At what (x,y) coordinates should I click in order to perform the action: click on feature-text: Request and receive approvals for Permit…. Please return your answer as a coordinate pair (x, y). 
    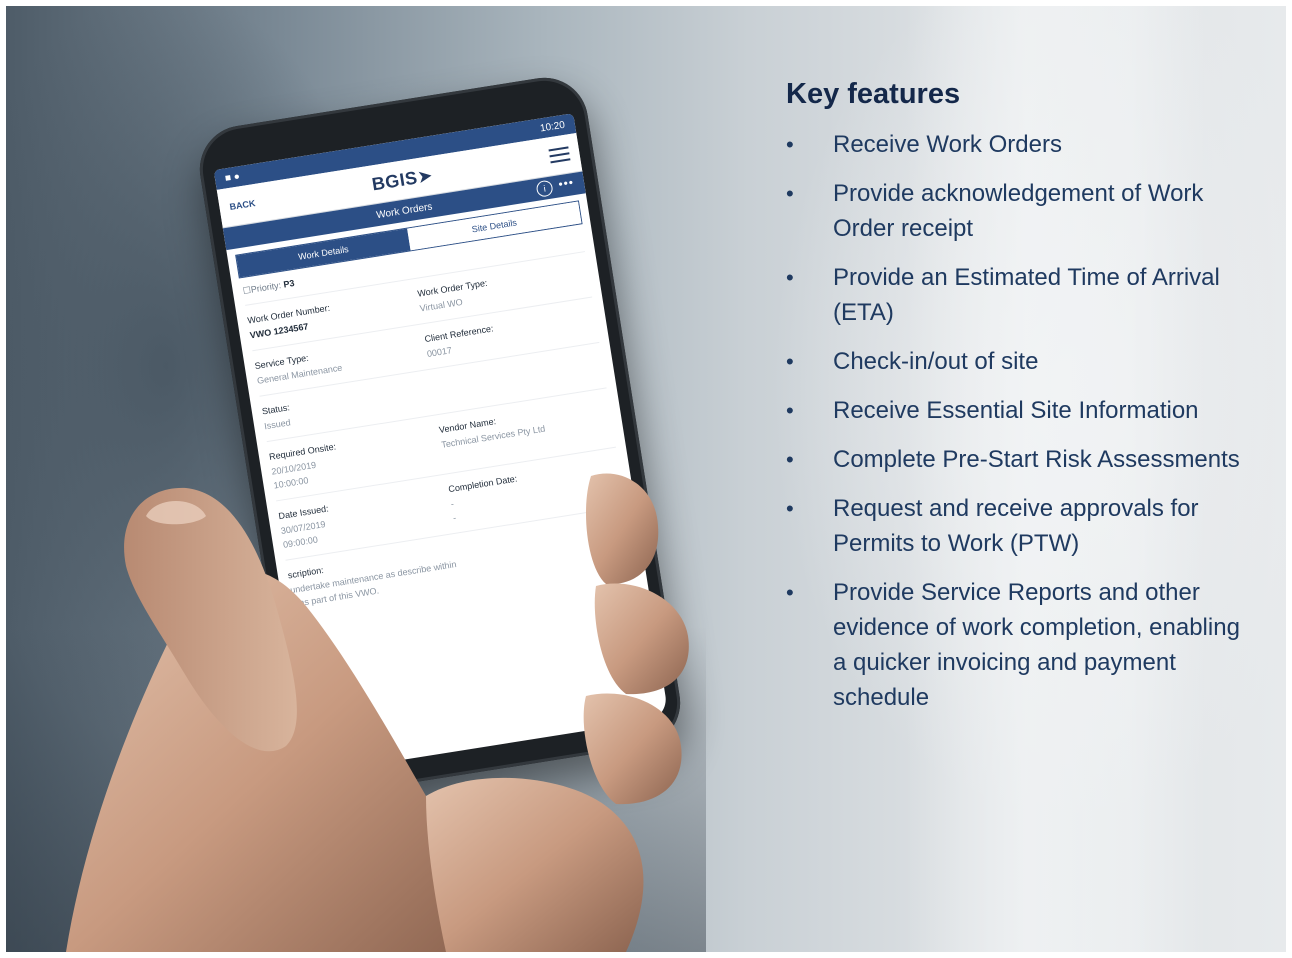
    Looking at the image, I should click on (1016, 526).